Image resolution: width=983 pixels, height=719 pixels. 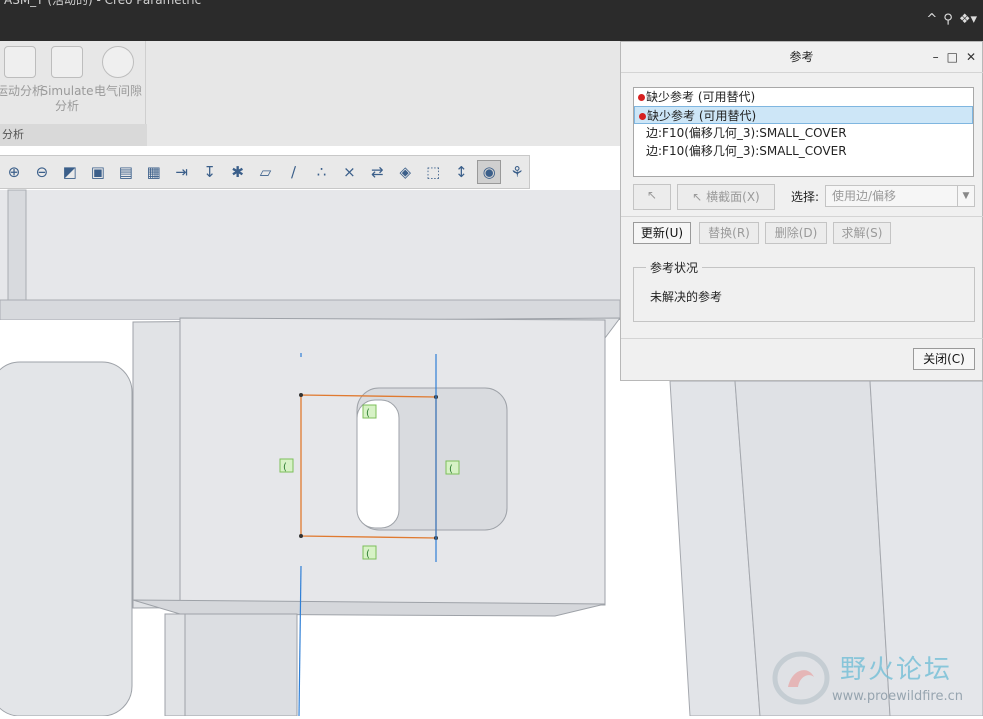 I want to click on sketch-display-icon: ⚘, so click(x=517, y=172).